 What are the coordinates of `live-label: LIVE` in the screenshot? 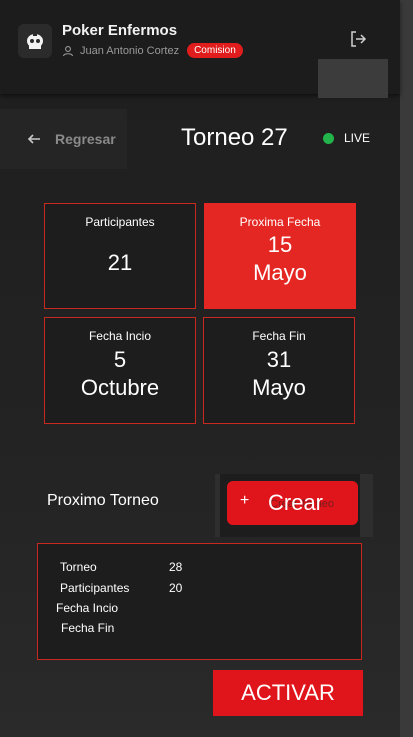 It's located at (357, 138).